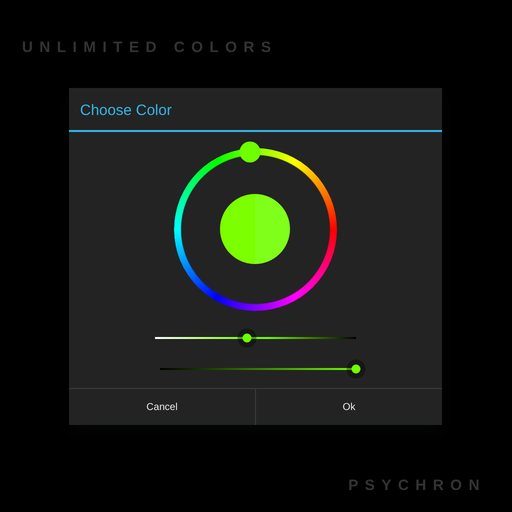  I want to click on cancel-button: Cancel, so click(162, 407).